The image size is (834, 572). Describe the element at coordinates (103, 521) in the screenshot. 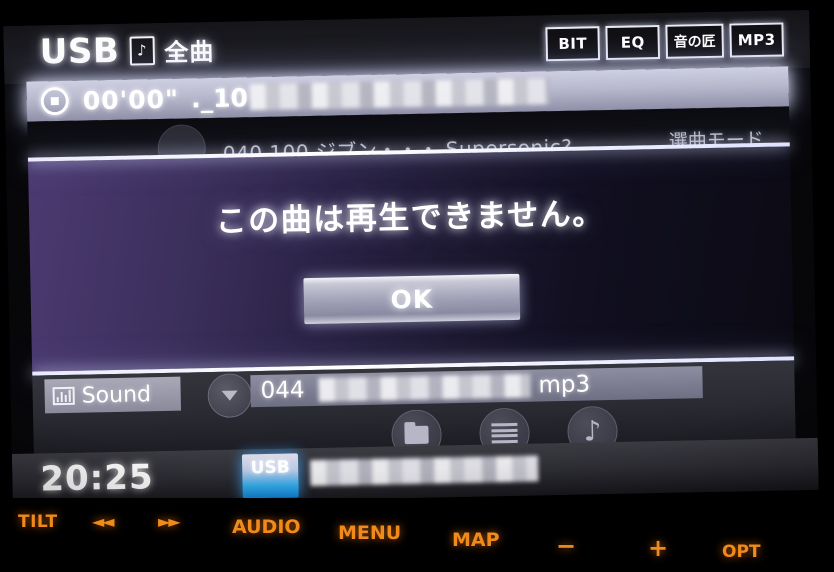

I see `hardkey-previous-track: ◄◄` at that location.